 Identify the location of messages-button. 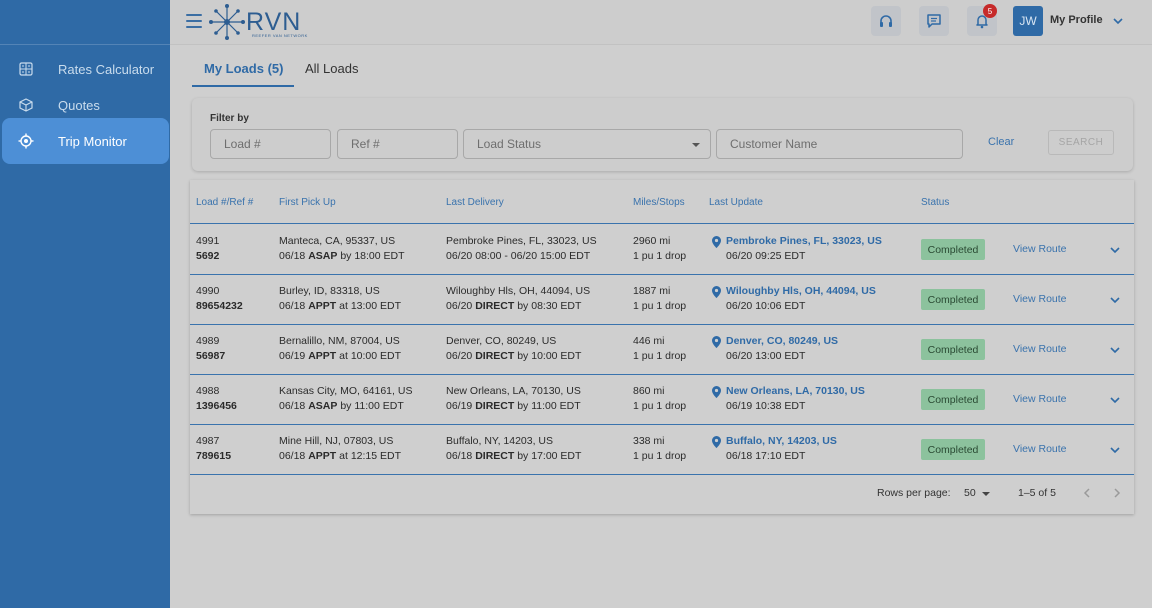
(934, 21).